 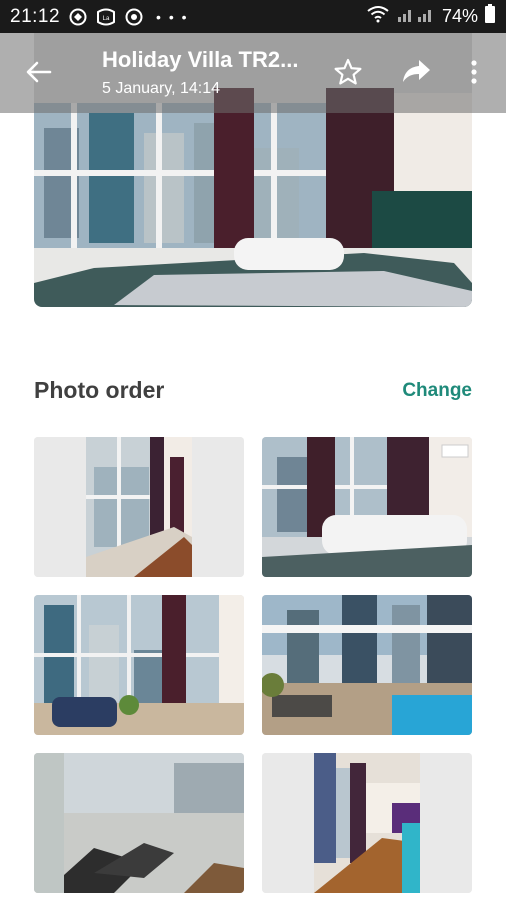 I want to click on wifi-icon, so click(x=378, y=16).